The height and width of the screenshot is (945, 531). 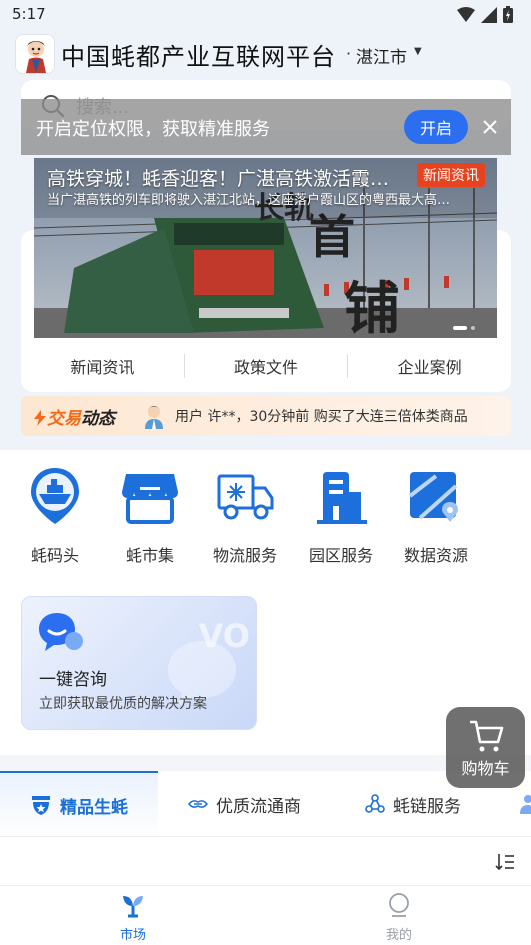 What do you see at coordinates (466, 14) in the screenshot?
I see `wifi-icon` at bounding box center [466, 14].